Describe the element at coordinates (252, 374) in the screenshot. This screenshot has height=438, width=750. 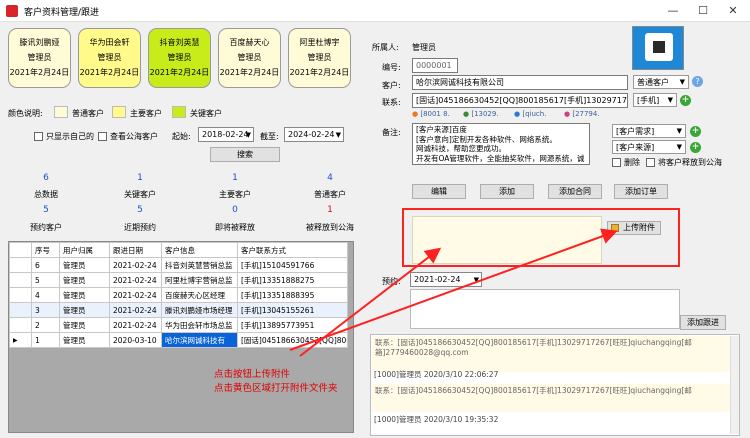
I see `annotation-line-1: 点击按钮上传附件` at that location.